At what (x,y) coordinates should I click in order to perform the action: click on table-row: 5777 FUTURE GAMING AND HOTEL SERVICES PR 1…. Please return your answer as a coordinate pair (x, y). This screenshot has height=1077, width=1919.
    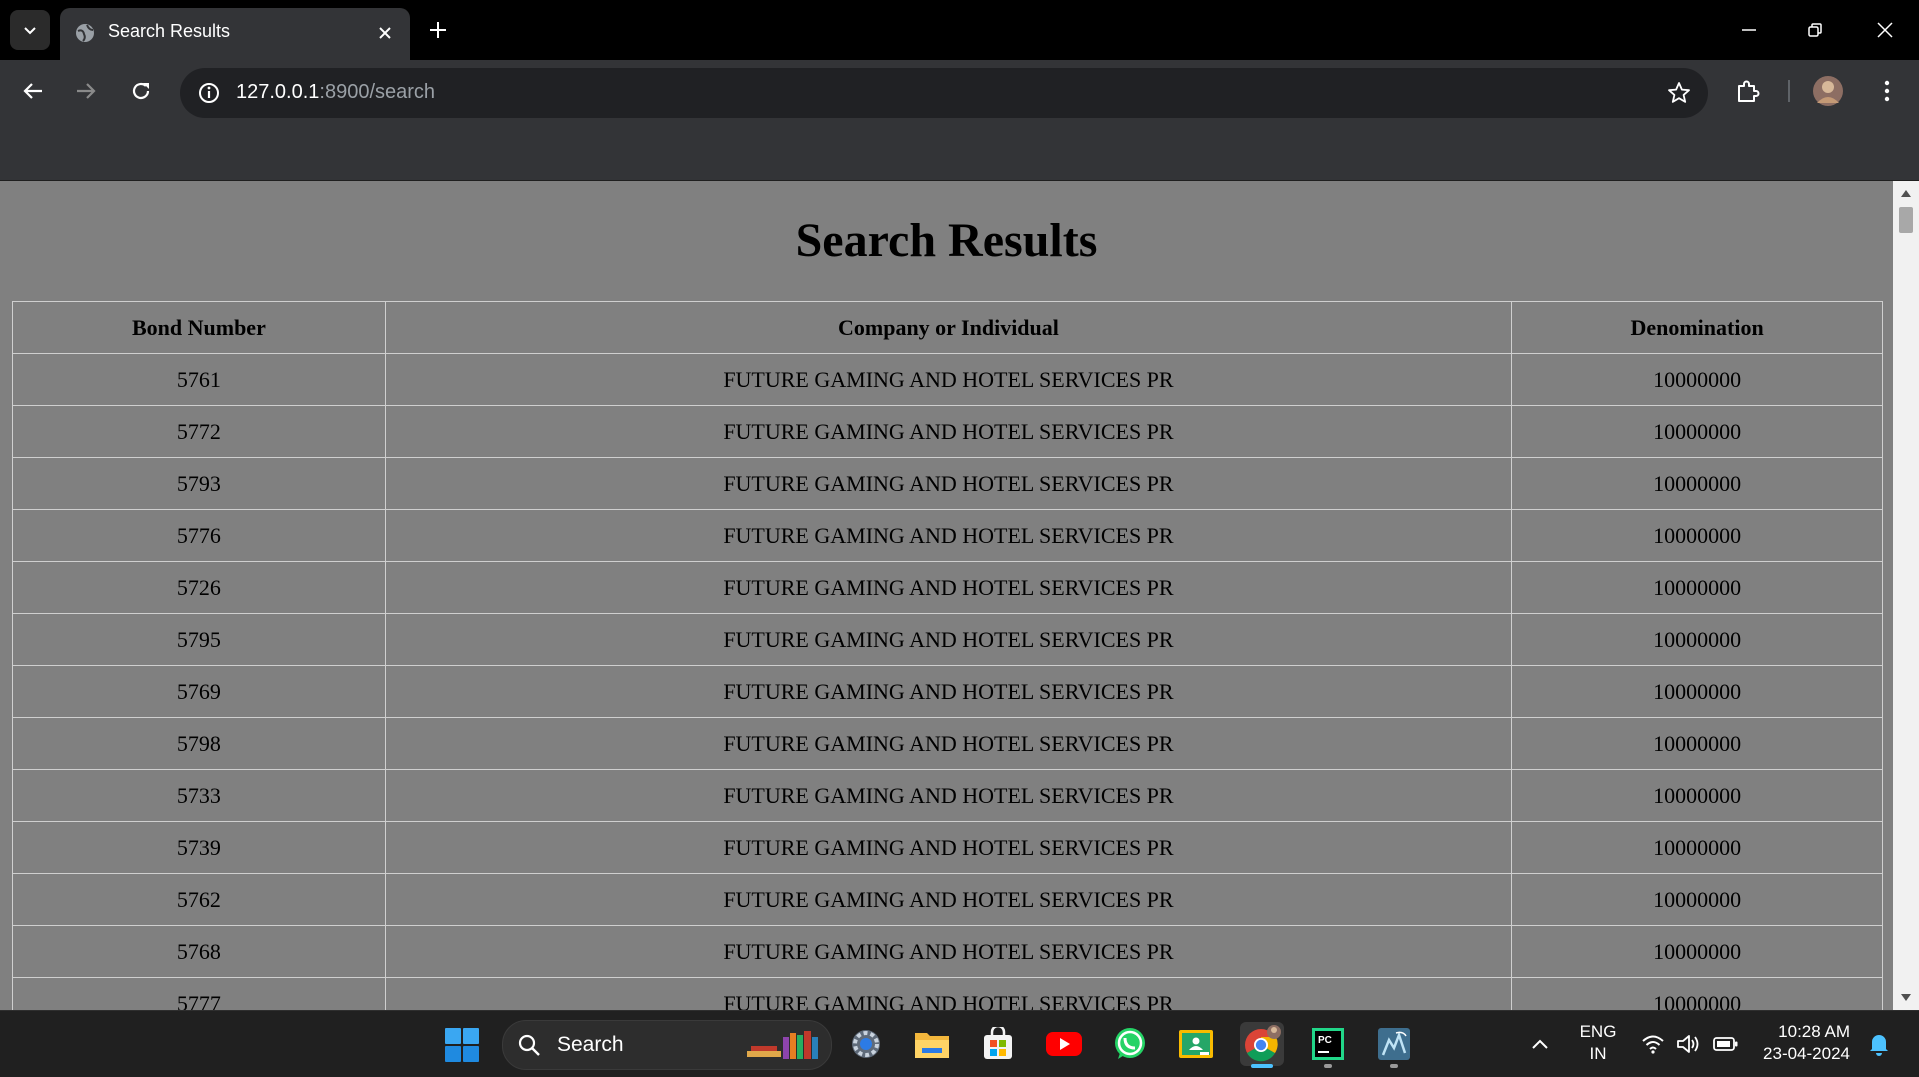
    Looking at the image, I should click on (947, 993).